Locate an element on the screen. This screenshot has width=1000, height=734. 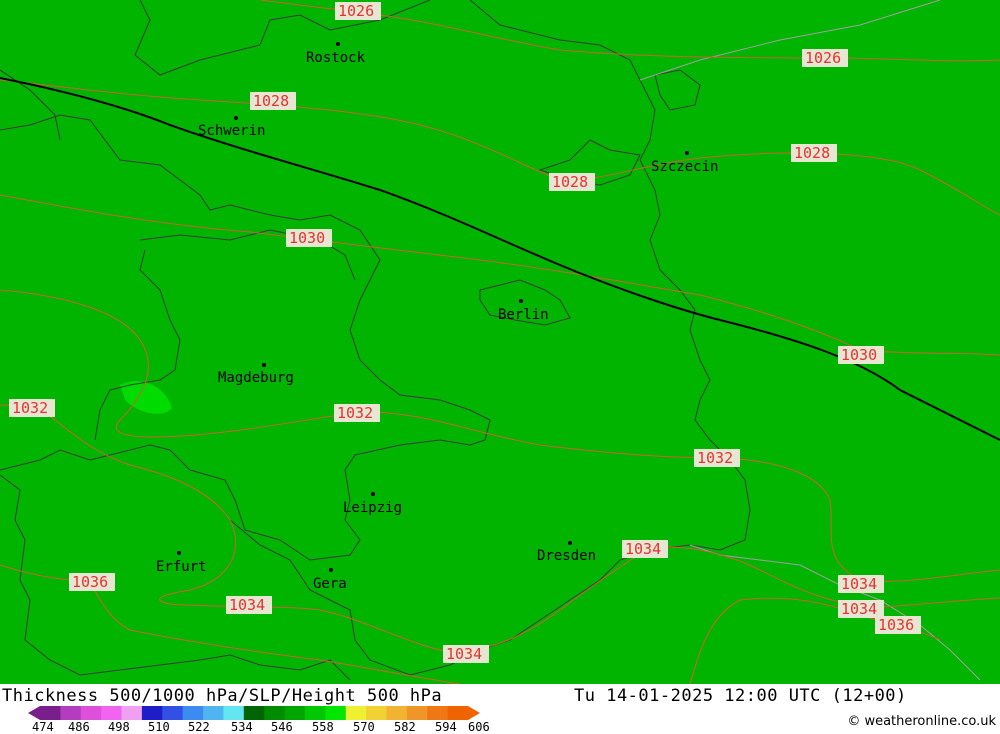
legend-value: 498 is located at coordinates (119, 727).